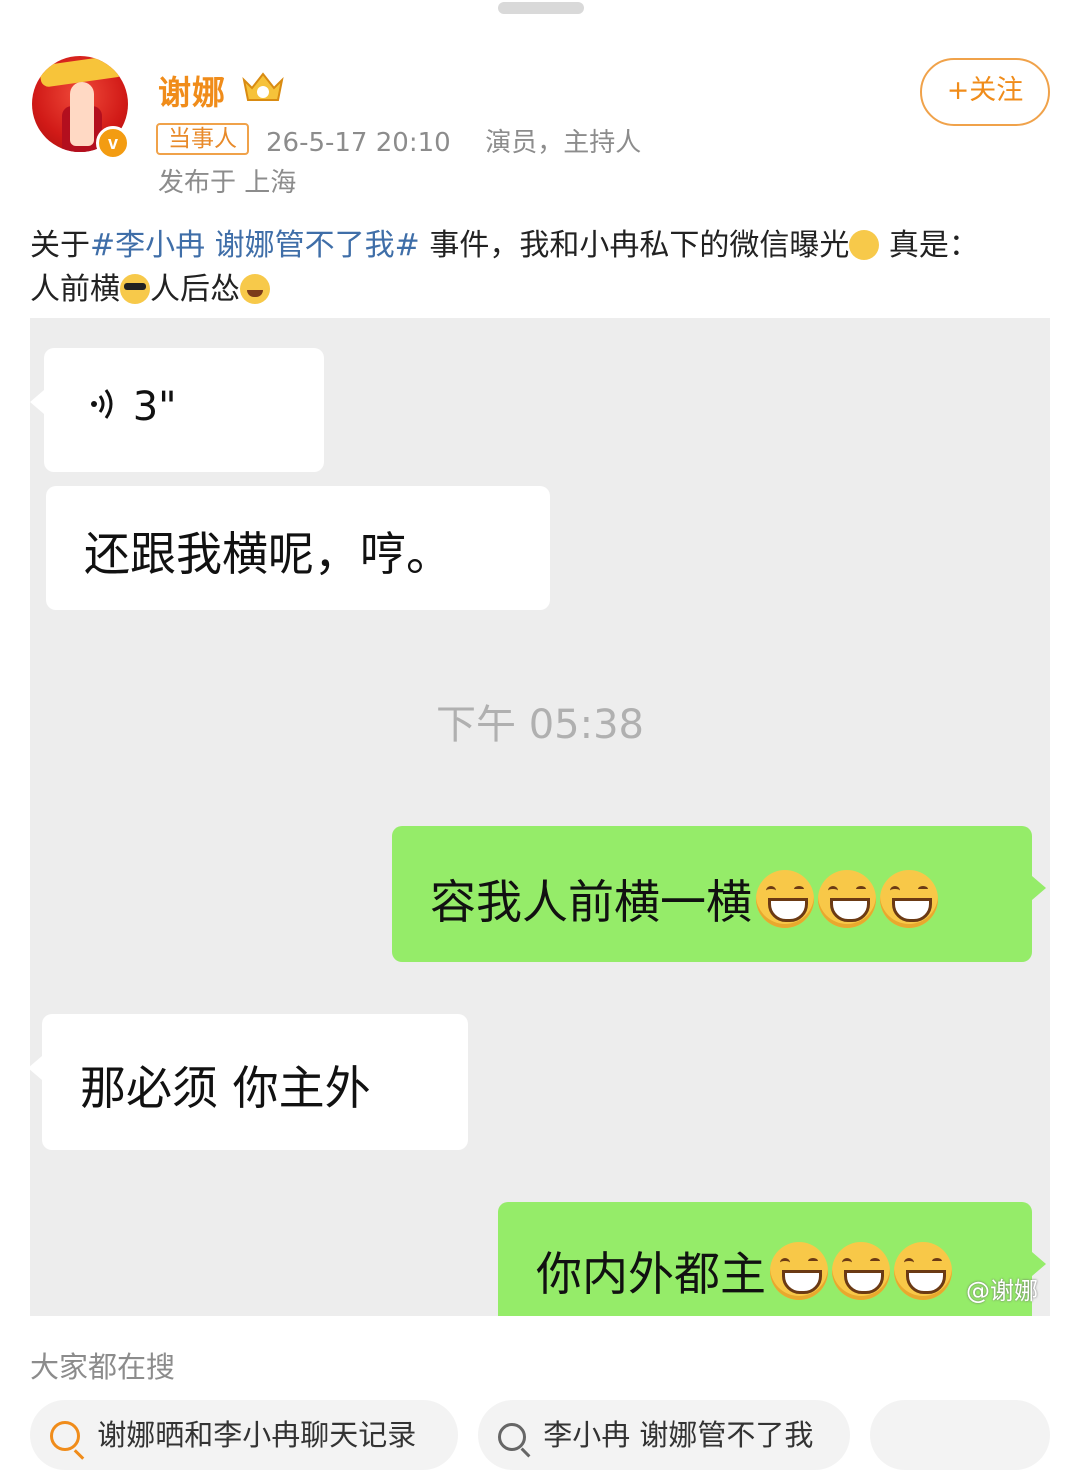  What do you see at coordinates (634, 245) in the screenshot?
I see `post-text-middle: 事件，我和小冉私下的微信曝光` at bounding box center [634, 245].